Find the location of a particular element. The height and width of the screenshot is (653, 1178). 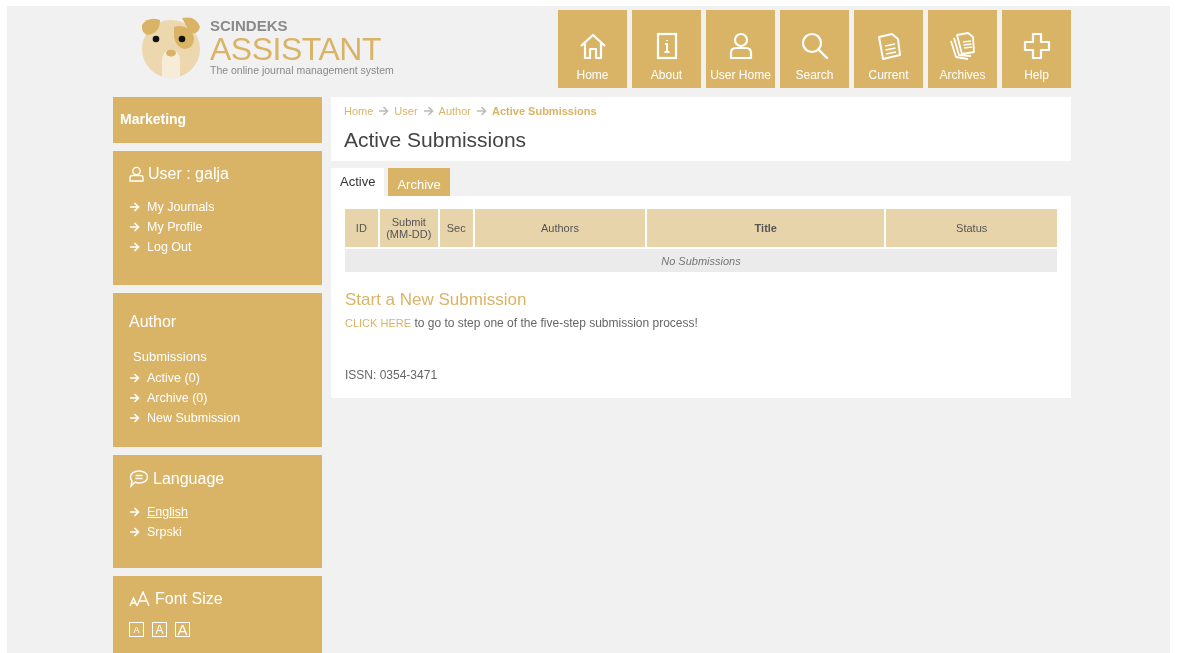

click-here-link: CLICK HERE is located at coordinates (378, 323).